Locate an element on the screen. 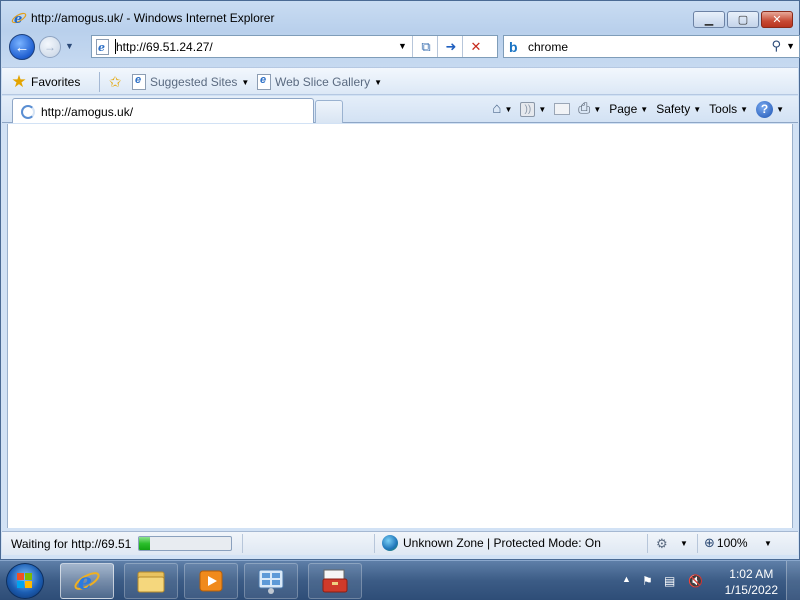  address-dropdown-icon: ▼ is located at coordinates (402, 46).